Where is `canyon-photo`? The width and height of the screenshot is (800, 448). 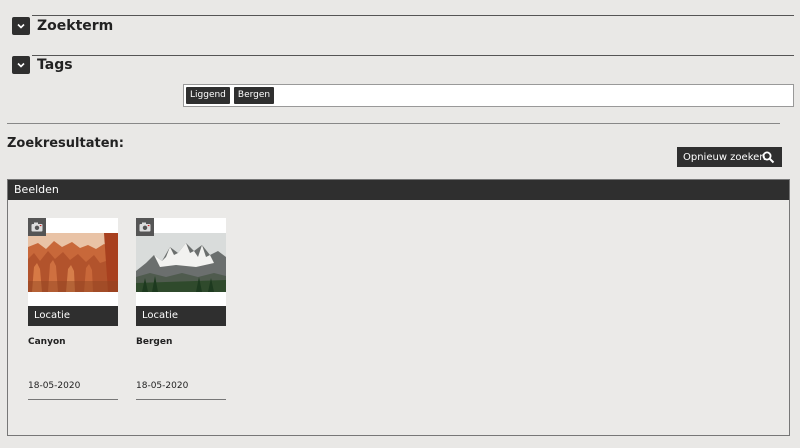
canyon-photo is located at coordinates (73, 262).